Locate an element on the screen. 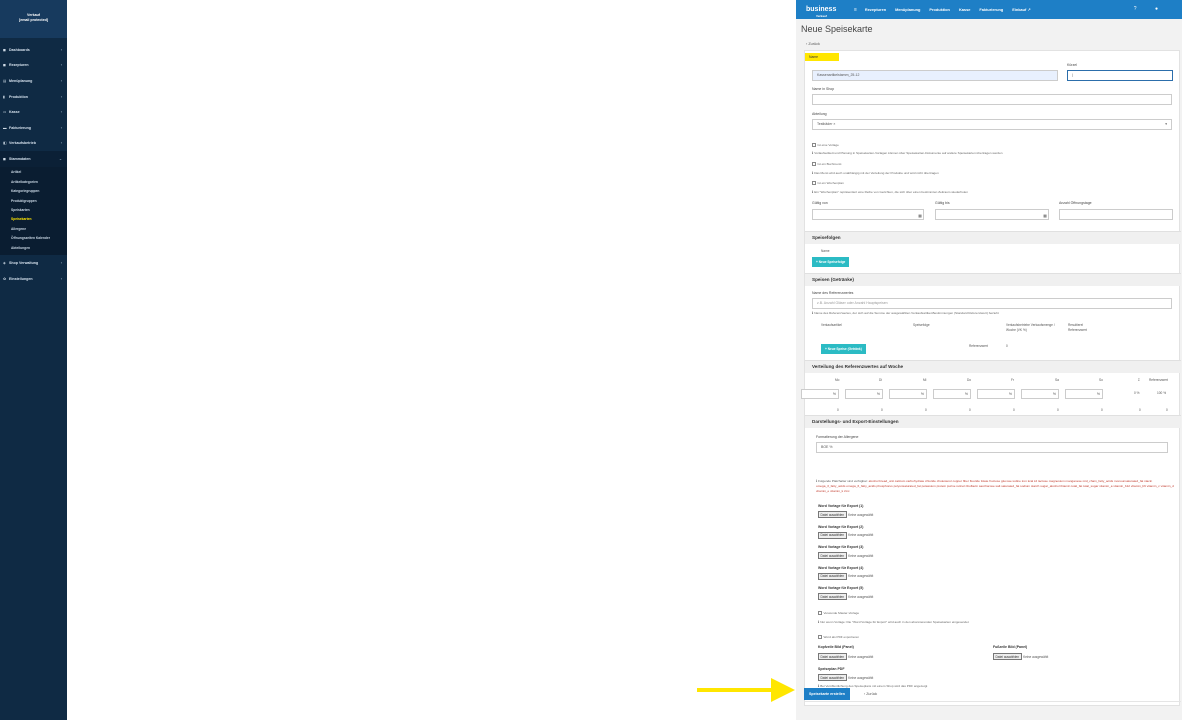 The width and height of the screenshot is (1202, 720). settings-icon: ✿ is located at coordinates (5, 278).